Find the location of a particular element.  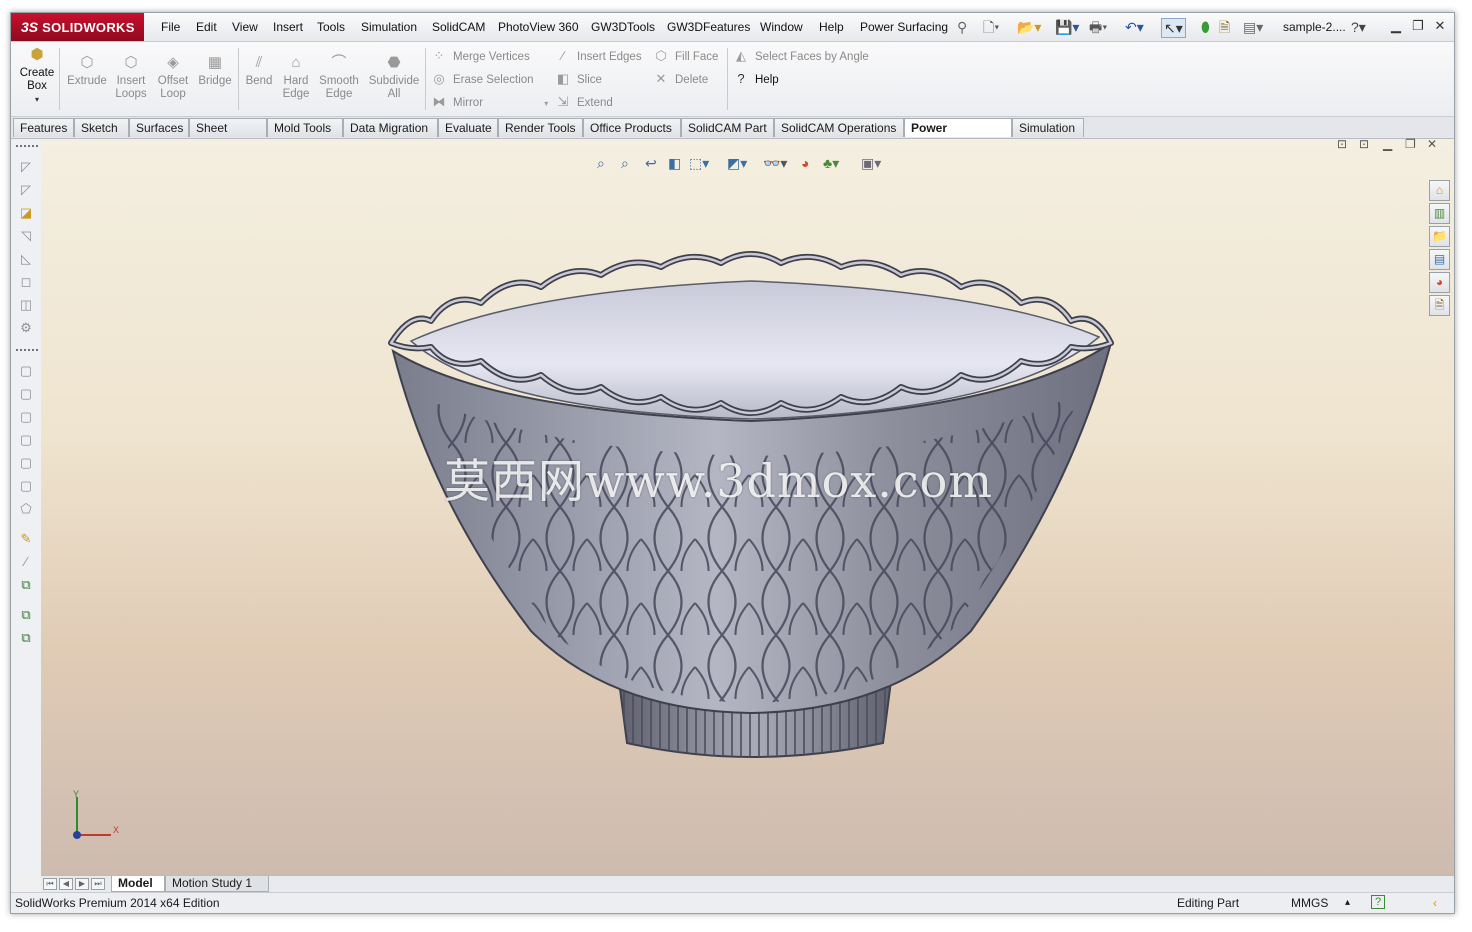

home-icon: ⌂ is located at coordinates (1439, 190).